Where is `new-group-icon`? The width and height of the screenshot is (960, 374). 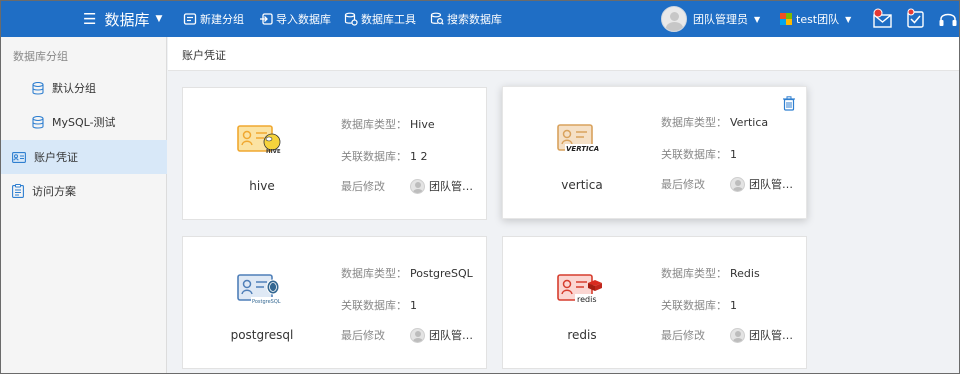 new-group-icon is located at coordinates (190, 19).